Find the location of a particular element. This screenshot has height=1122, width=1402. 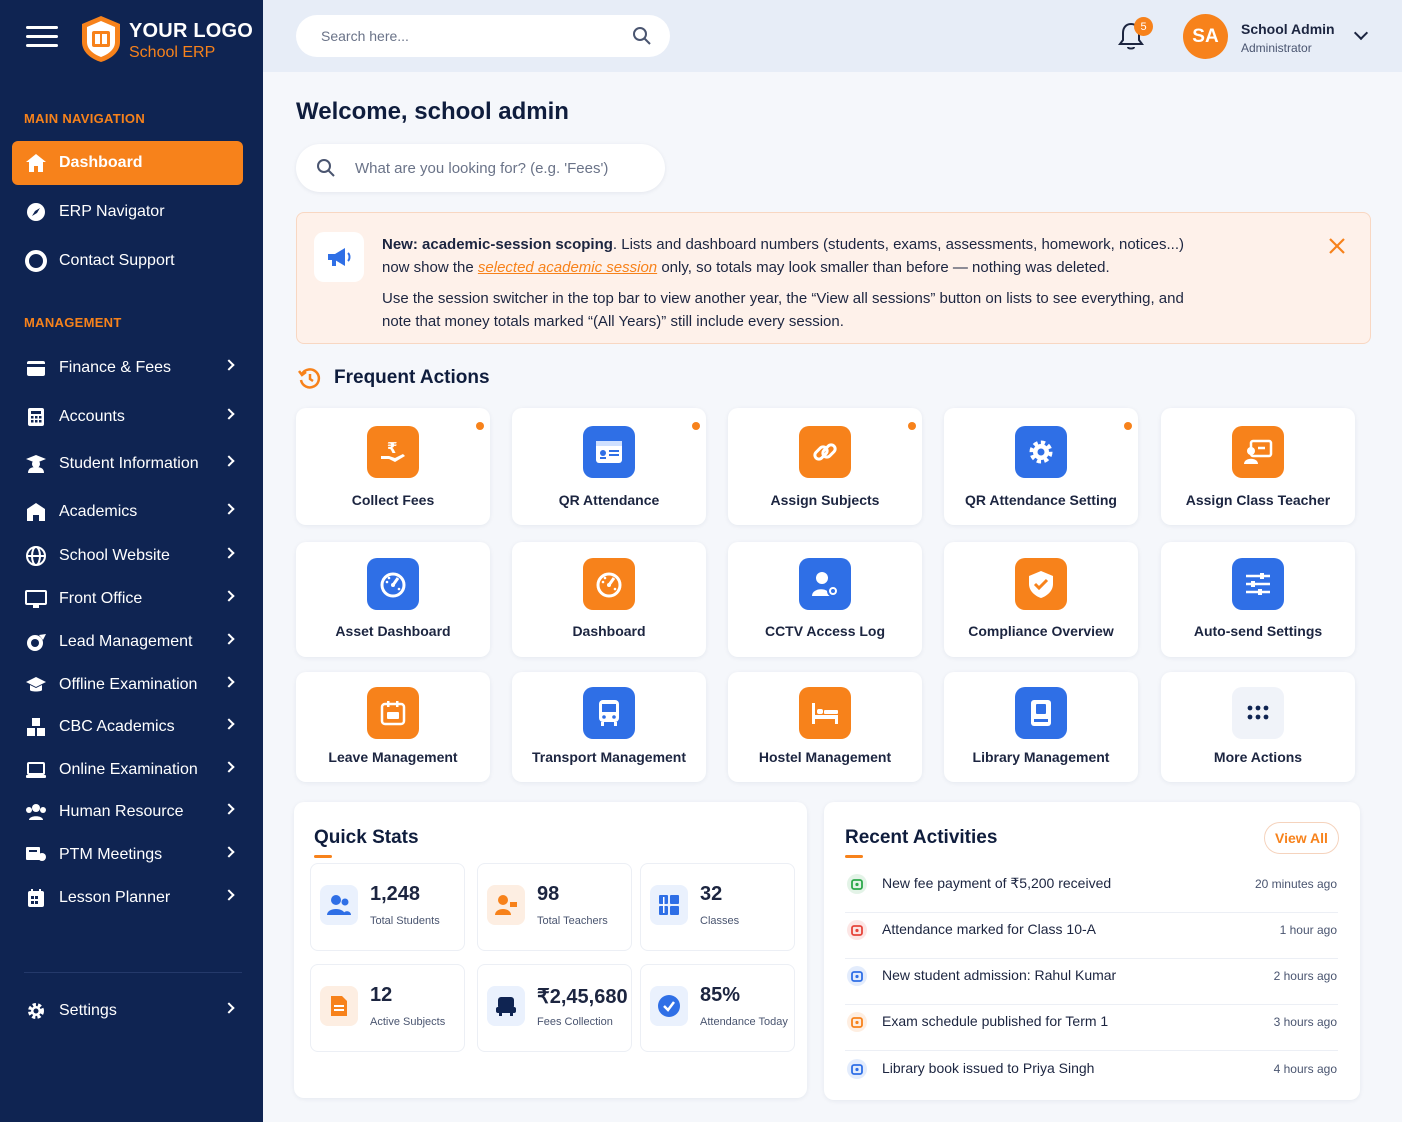

sidebar-item-offline-examination: Offline Examination is located at coordinates (127, 685).